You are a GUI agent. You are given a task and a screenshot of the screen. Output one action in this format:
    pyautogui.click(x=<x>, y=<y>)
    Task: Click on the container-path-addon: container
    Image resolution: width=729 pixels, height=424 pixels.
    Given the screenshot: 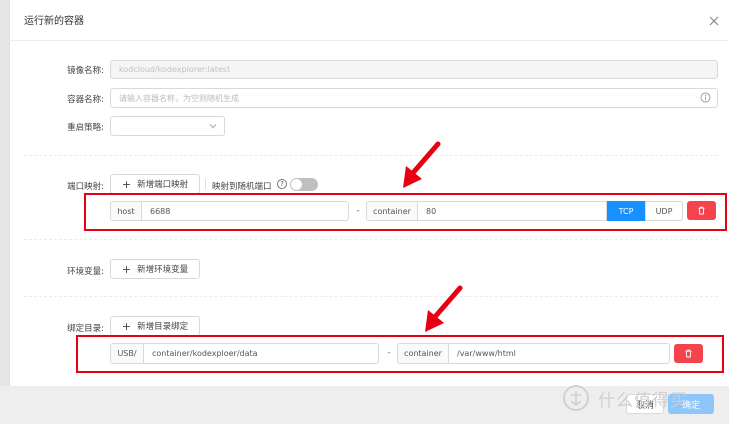 What is the action you would take?
    pyautogui.click(x=423, y=353)
    